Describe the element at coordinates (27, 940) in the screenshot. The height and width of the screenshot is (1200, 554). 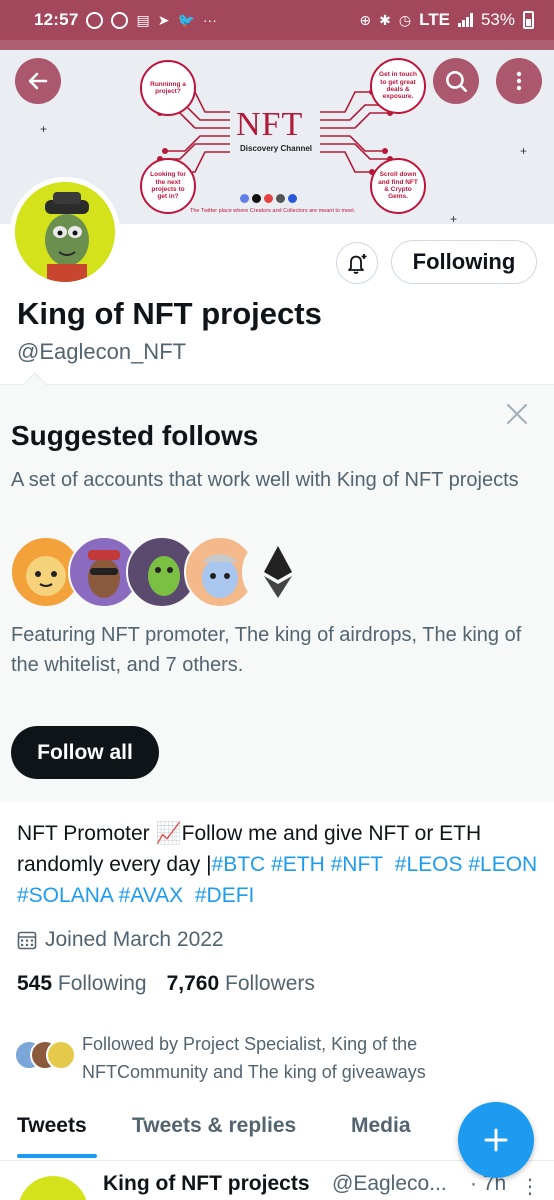
I see `calendar-icon` at that location.